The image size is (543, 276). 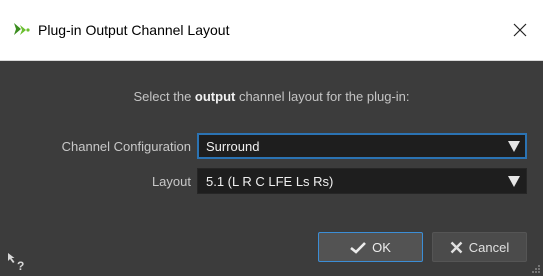 What do you see at coordinates (171, 181) in the screenshot?
I see `layout-label: Layout` at bounding box center [171, 181].